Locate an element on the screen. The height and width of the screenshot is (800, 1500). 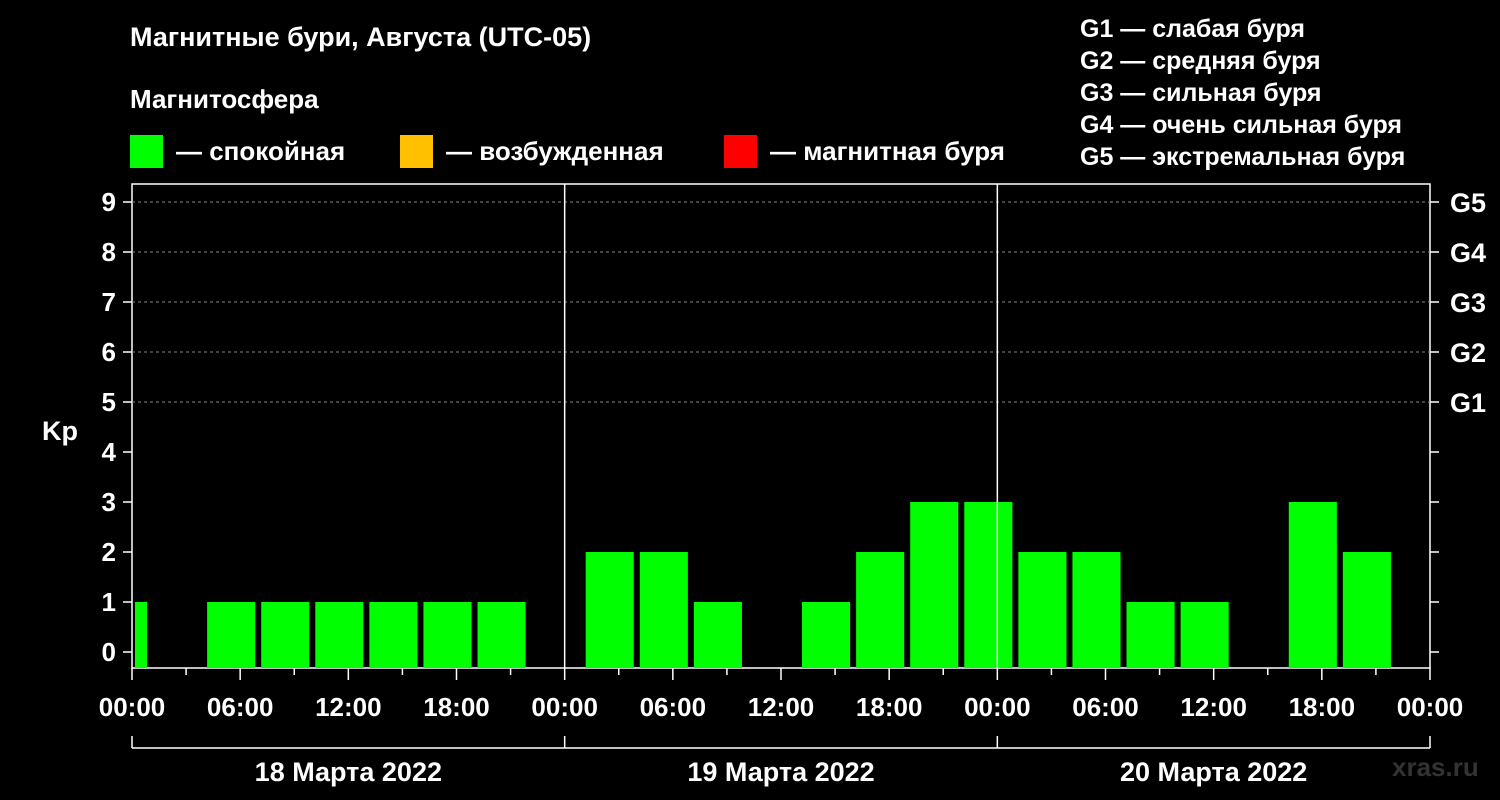
watermark: xras.ru is located at coordinates (1435, 767).